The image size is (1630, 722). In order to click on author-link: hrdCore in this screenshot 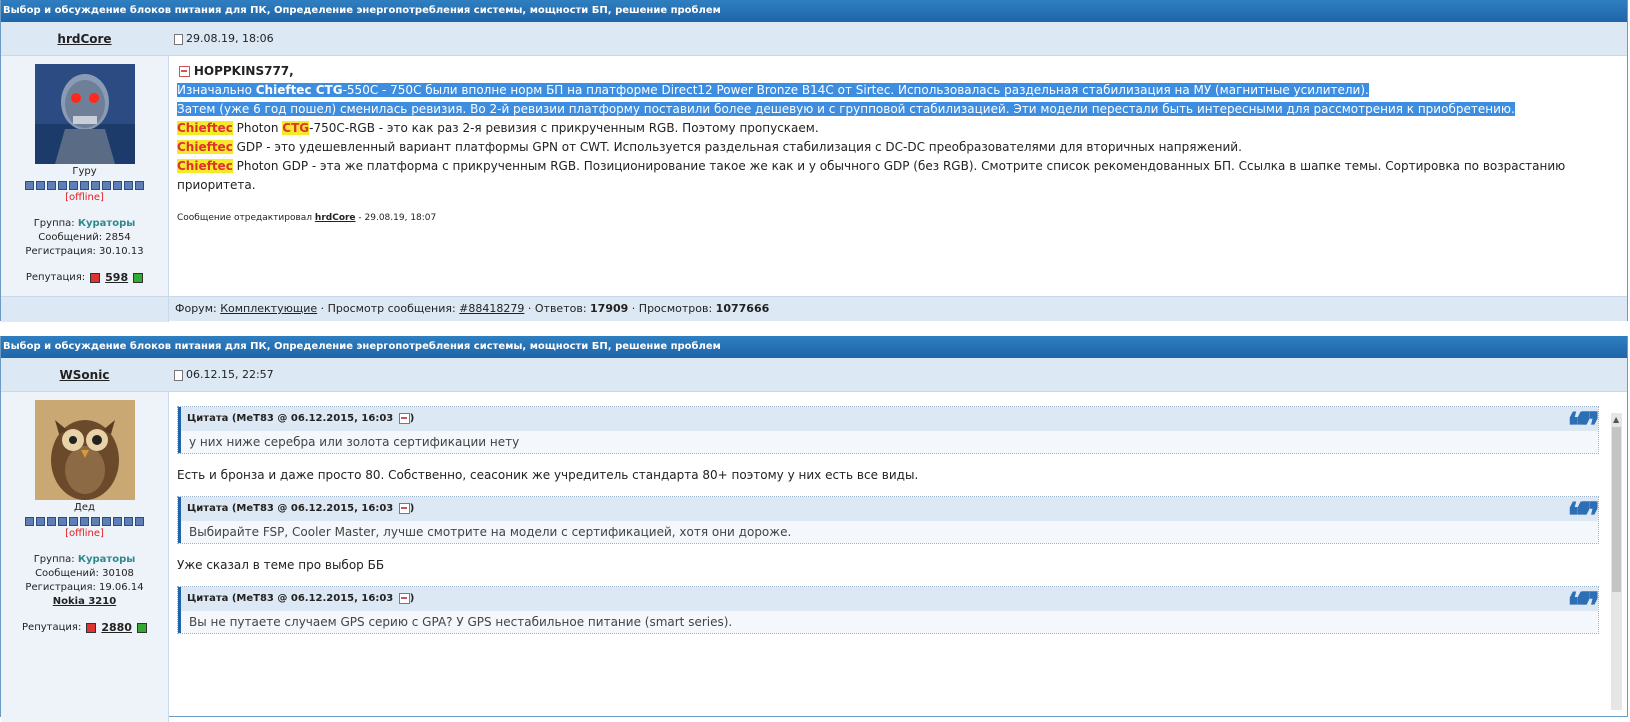, I will do `click(84, 39)`.